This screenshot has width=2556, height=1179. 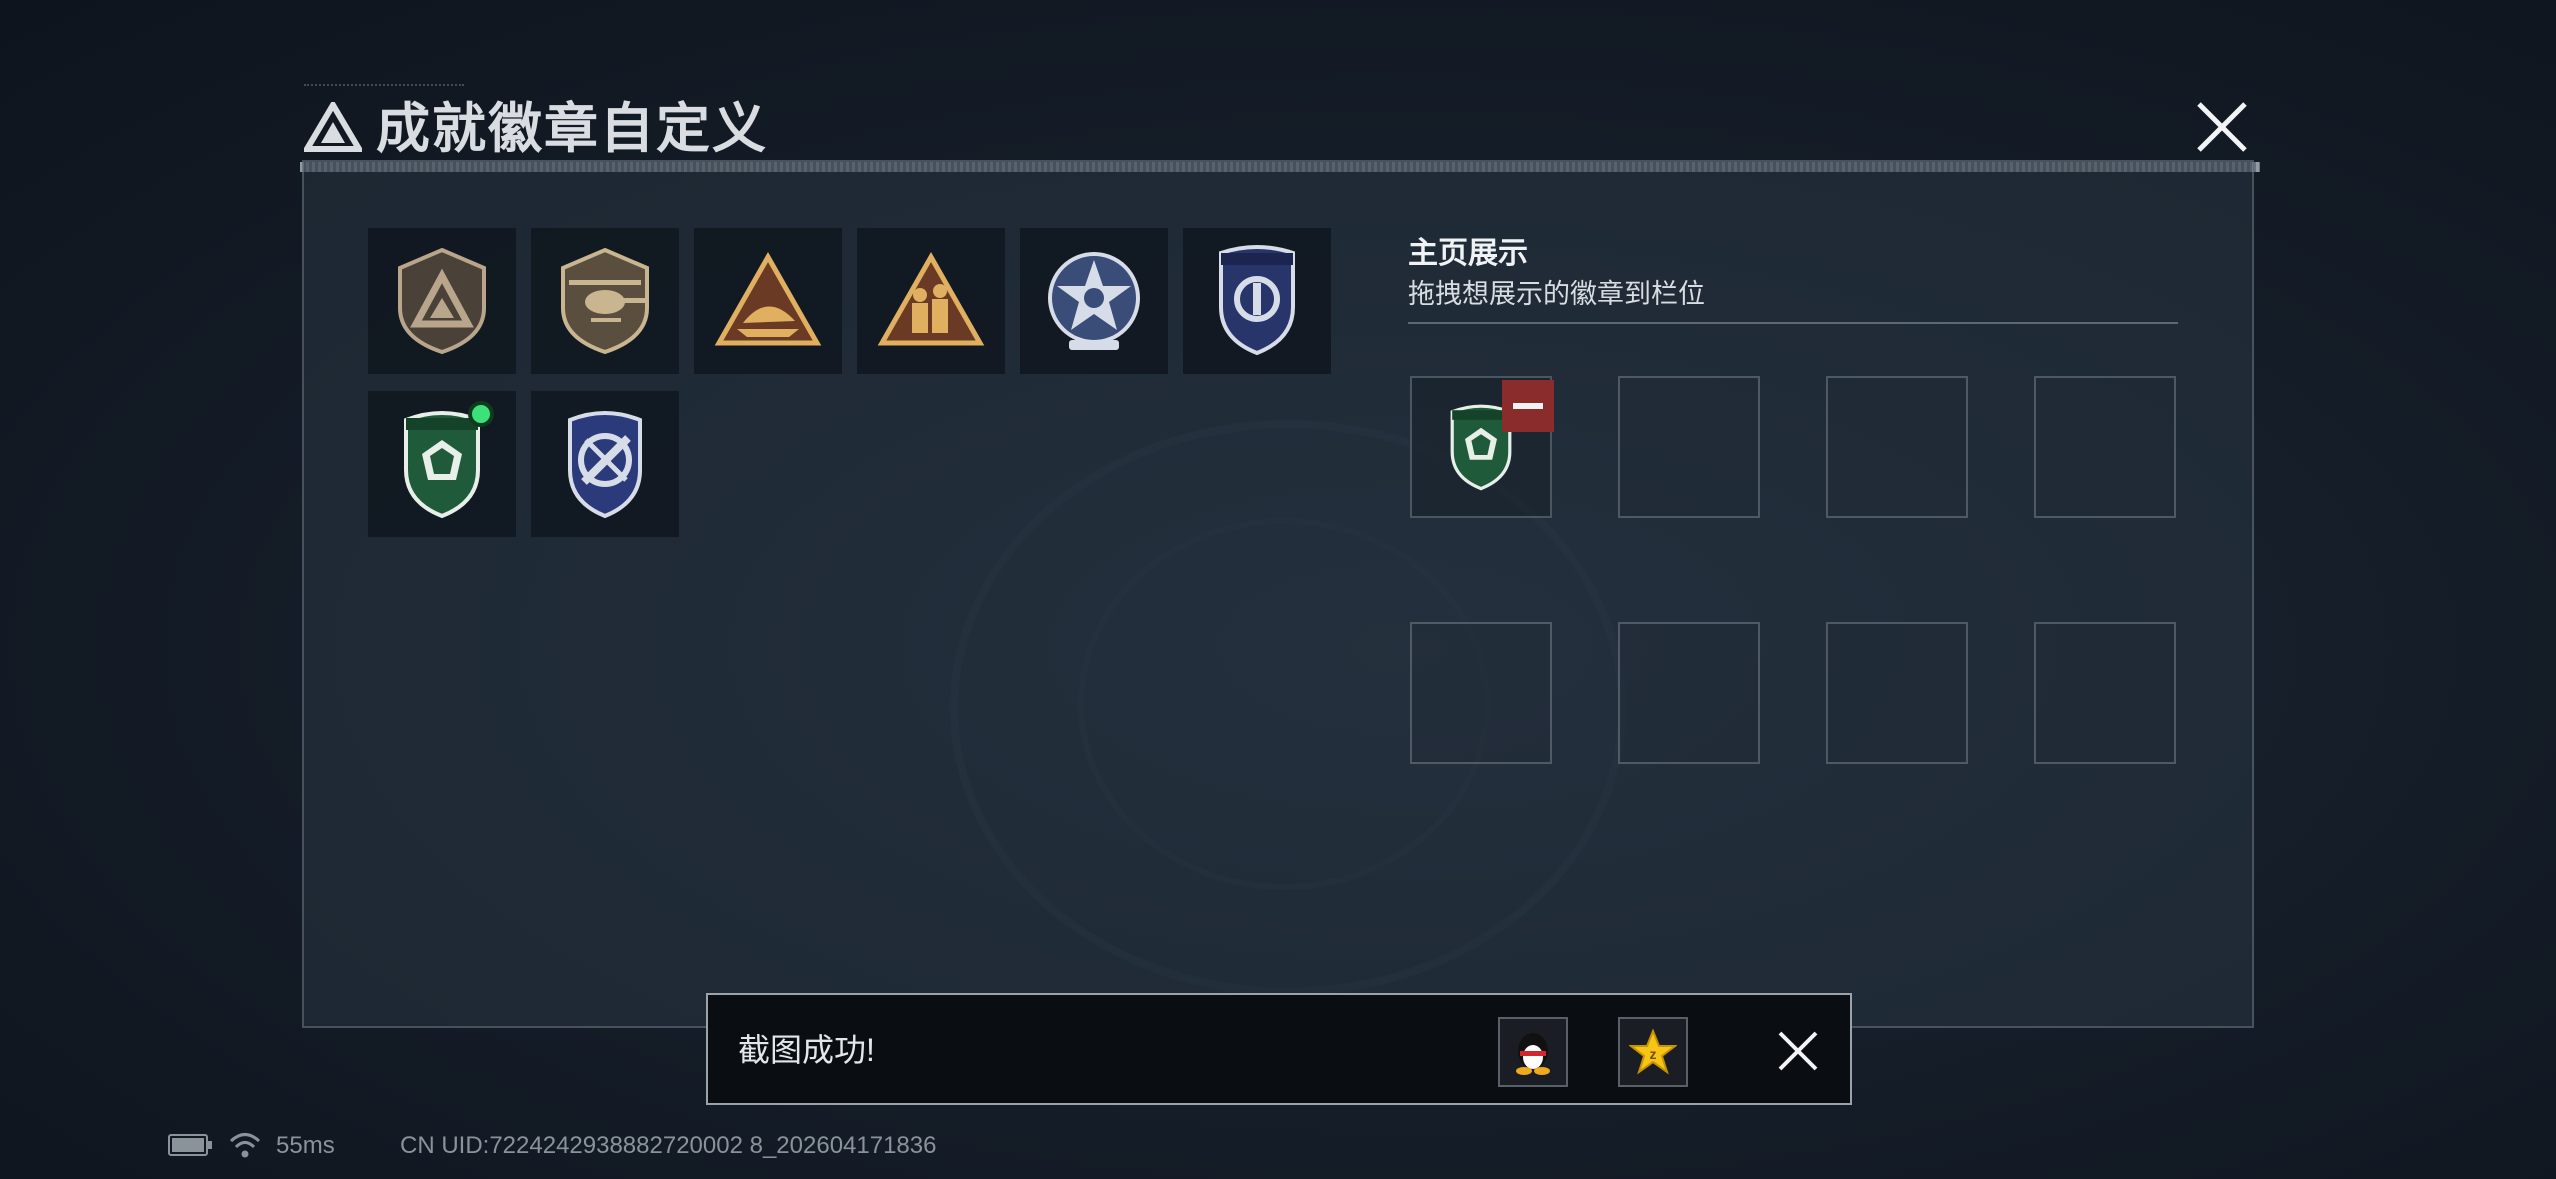 I want to click on showcase-title: 主页展示, so click(x=1468, y=253).